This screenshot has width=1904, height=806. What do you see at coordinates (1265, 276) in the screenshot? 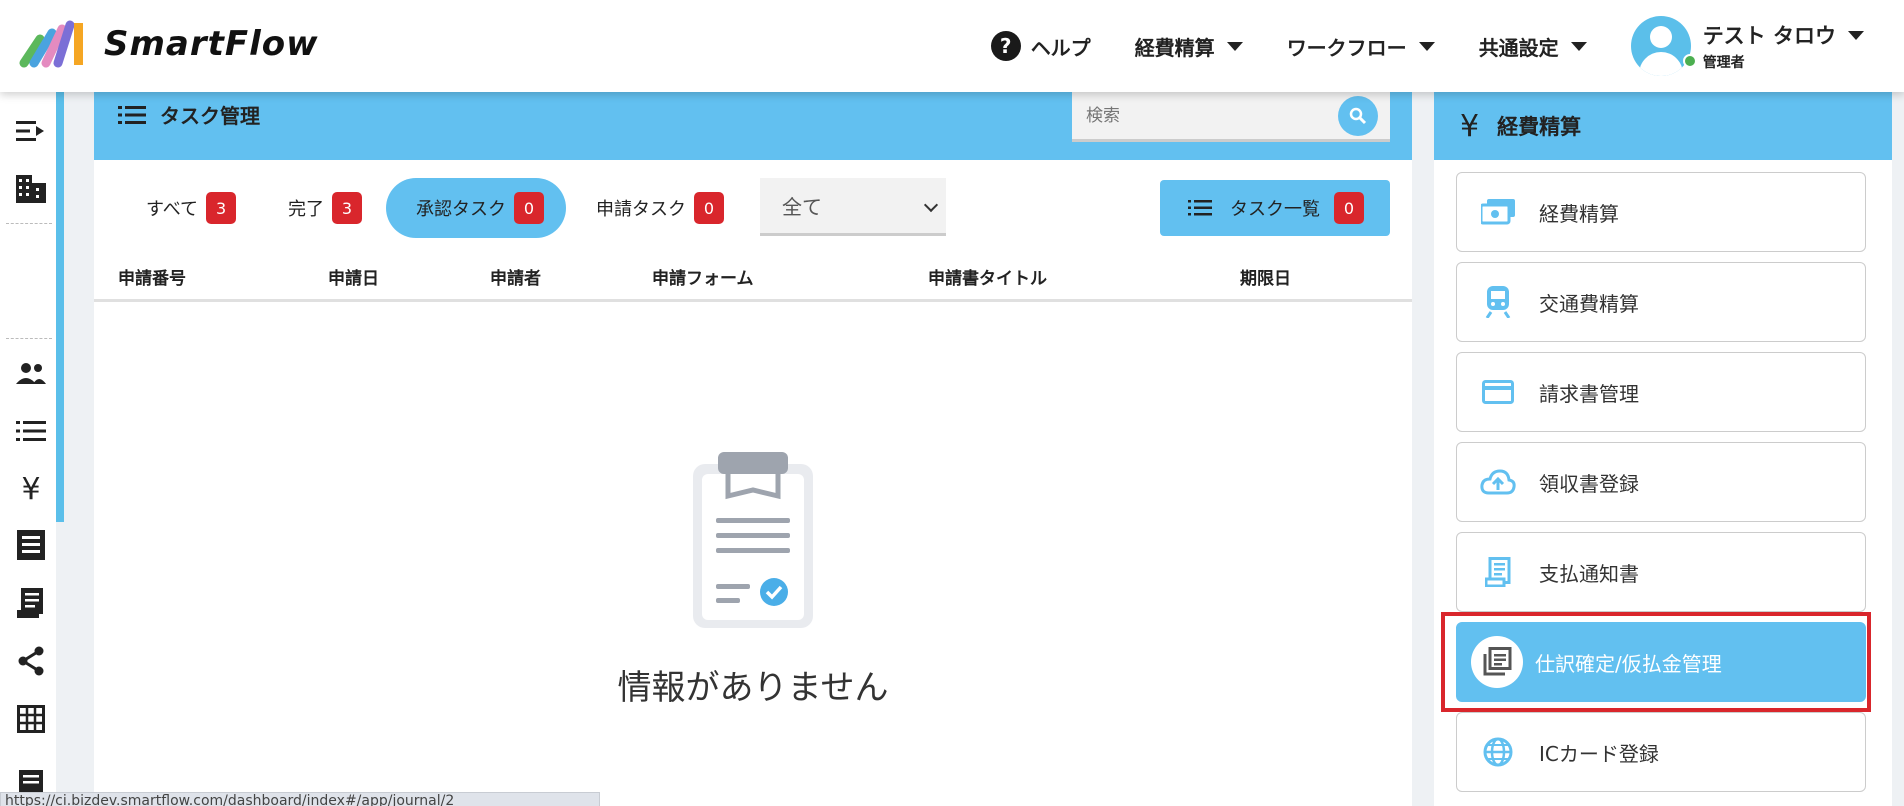
I see `column-header: 期限日` at bounding box center [1265, 276].